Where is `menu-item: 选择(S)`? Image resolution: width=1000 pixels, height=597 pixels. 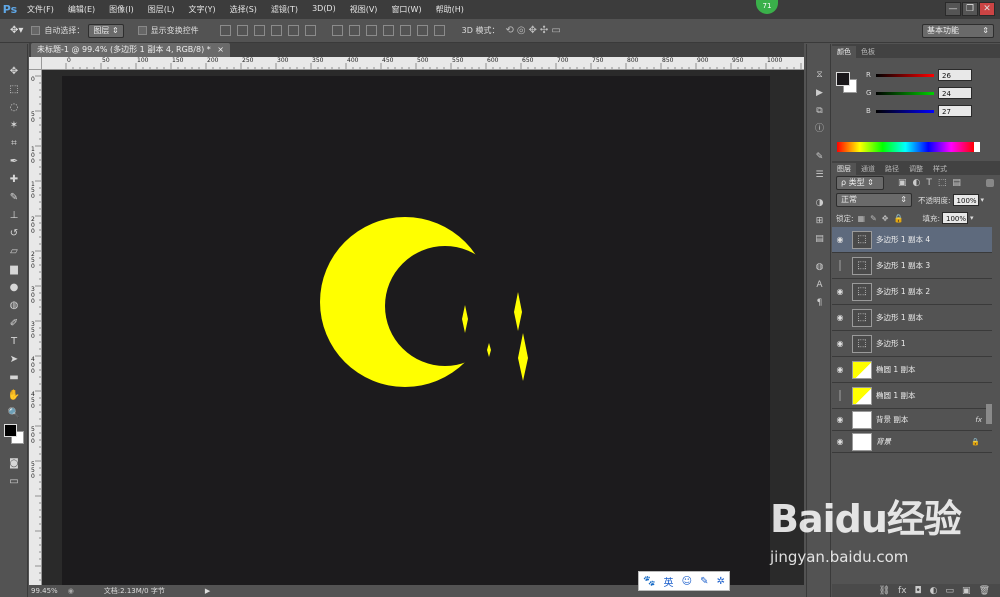 menu-item: 选择(S) is located at coordinates (243, 9).